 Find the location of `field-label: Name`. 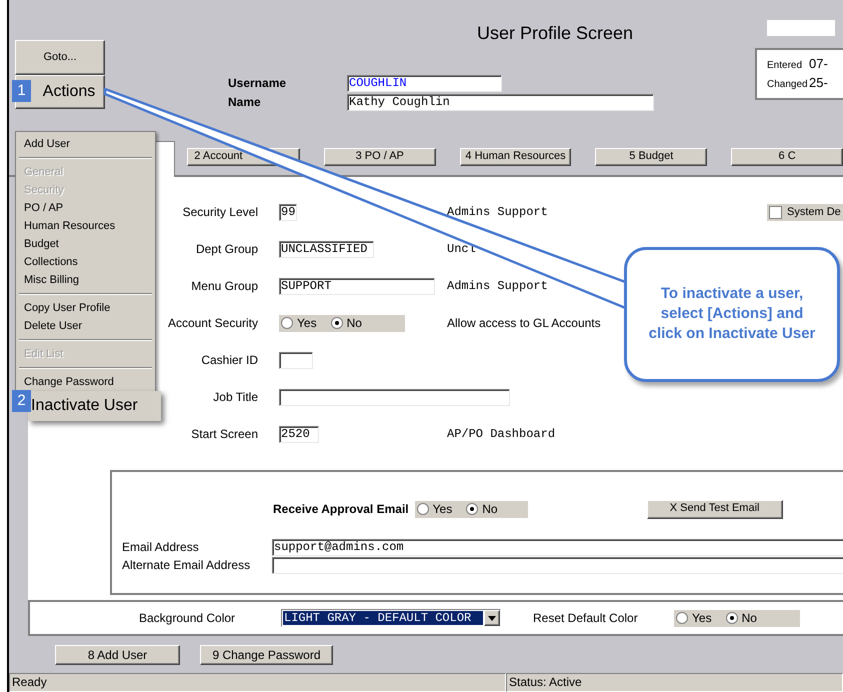

field-label: Name is located at coordinates (245, 102).